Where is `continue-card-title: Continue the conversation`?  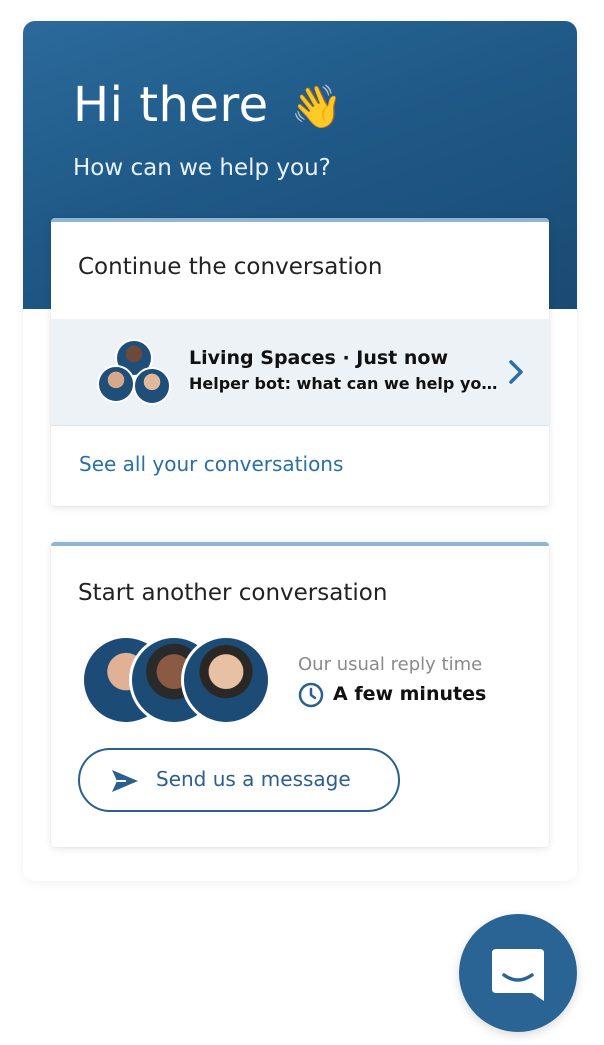
continue-card-title: Continue the conversation is located at coordinates (230, 267).